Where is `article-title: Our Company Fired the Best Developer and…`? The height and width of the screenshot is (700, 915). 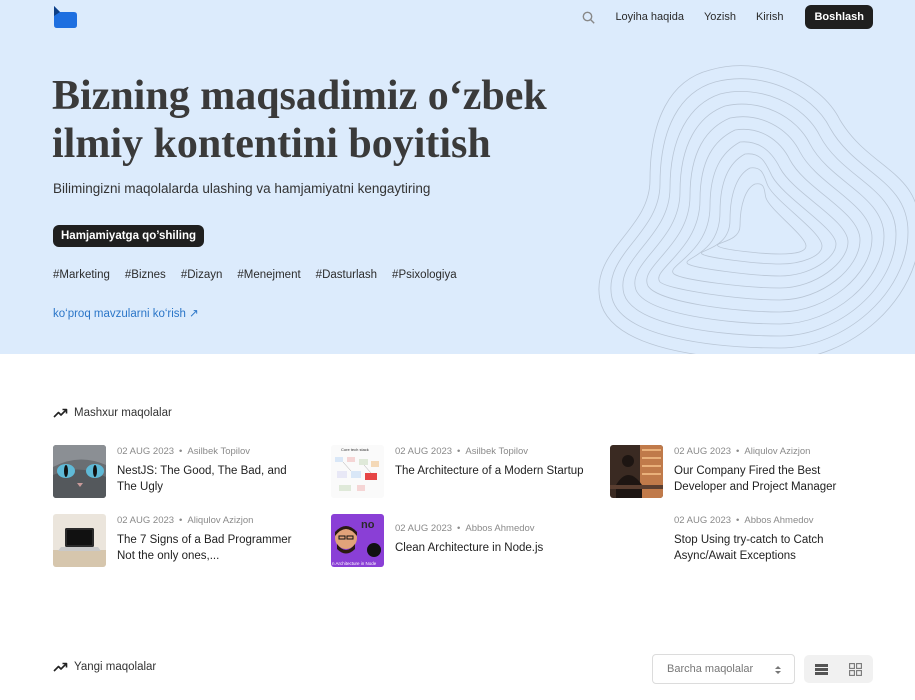
article-title: Our Company Fired the Best Developer and… is located at coordinates (769, 479).